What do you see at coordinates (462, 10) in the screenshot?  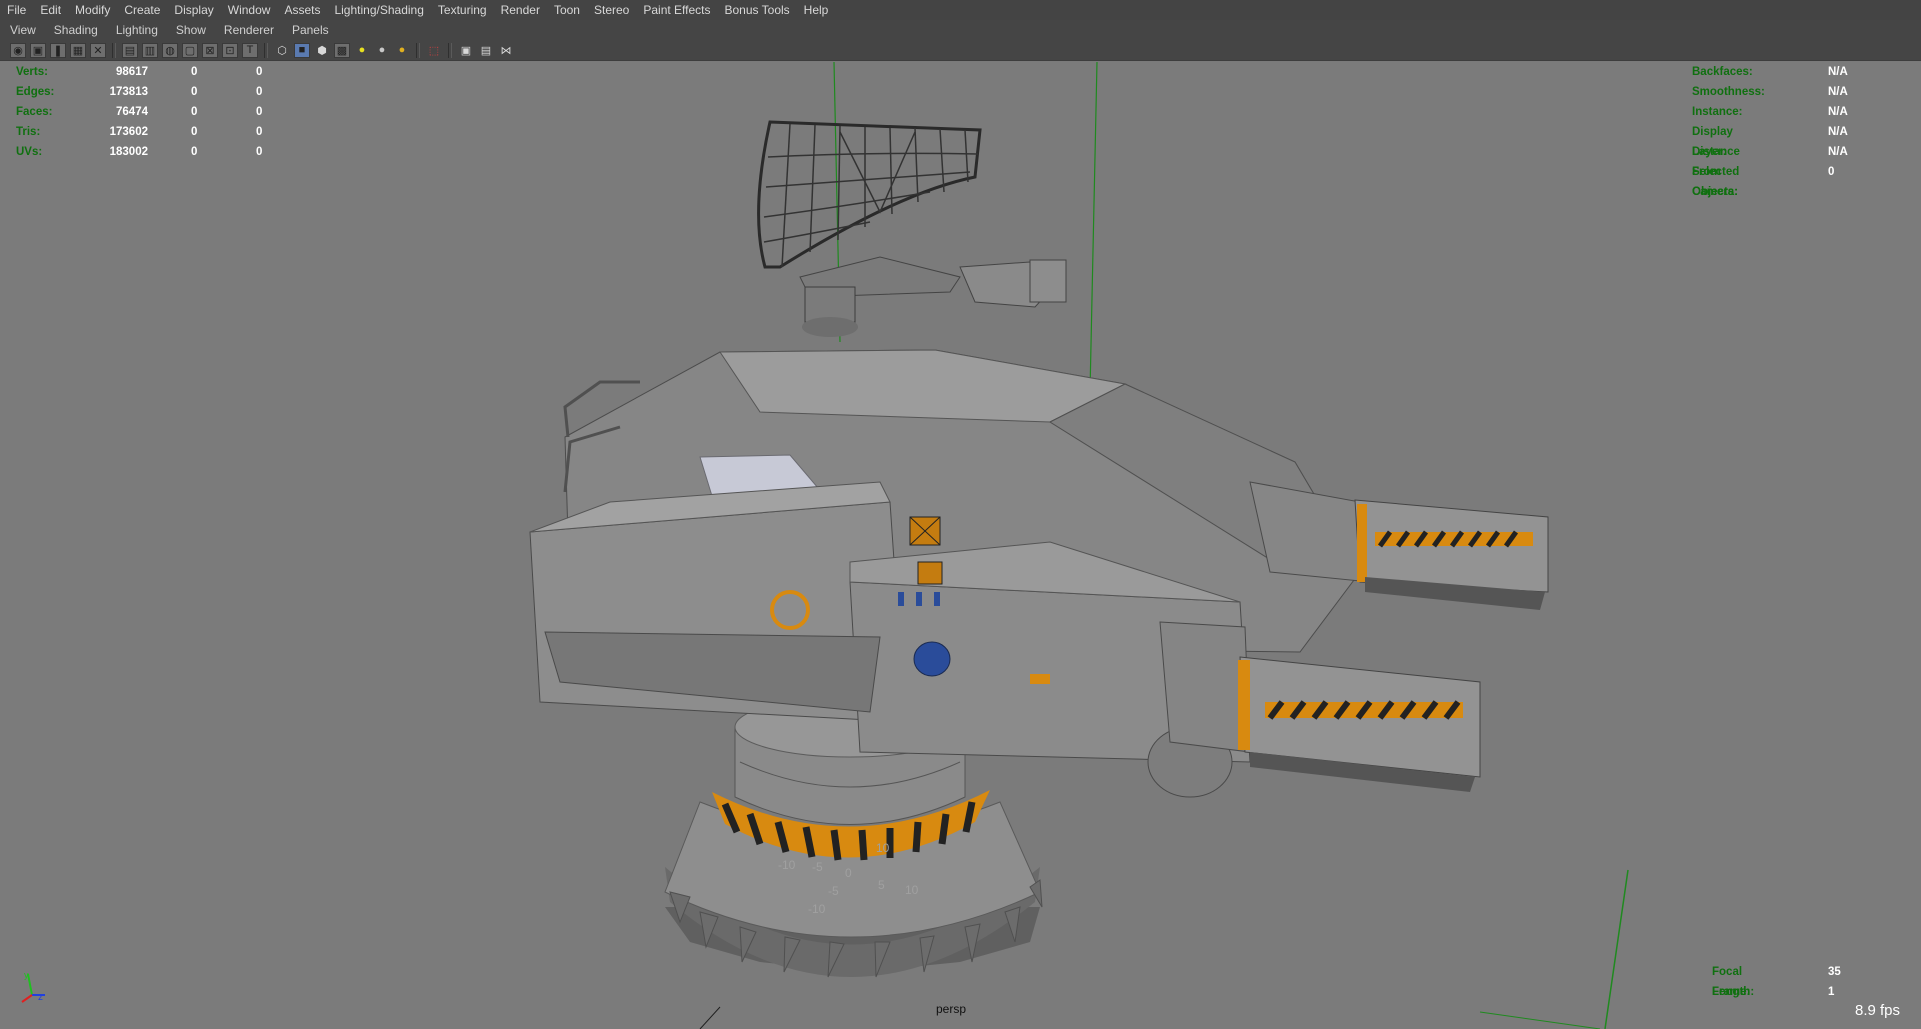 I see `menu-texturing: Texturing` at bounding box center [462, 10].